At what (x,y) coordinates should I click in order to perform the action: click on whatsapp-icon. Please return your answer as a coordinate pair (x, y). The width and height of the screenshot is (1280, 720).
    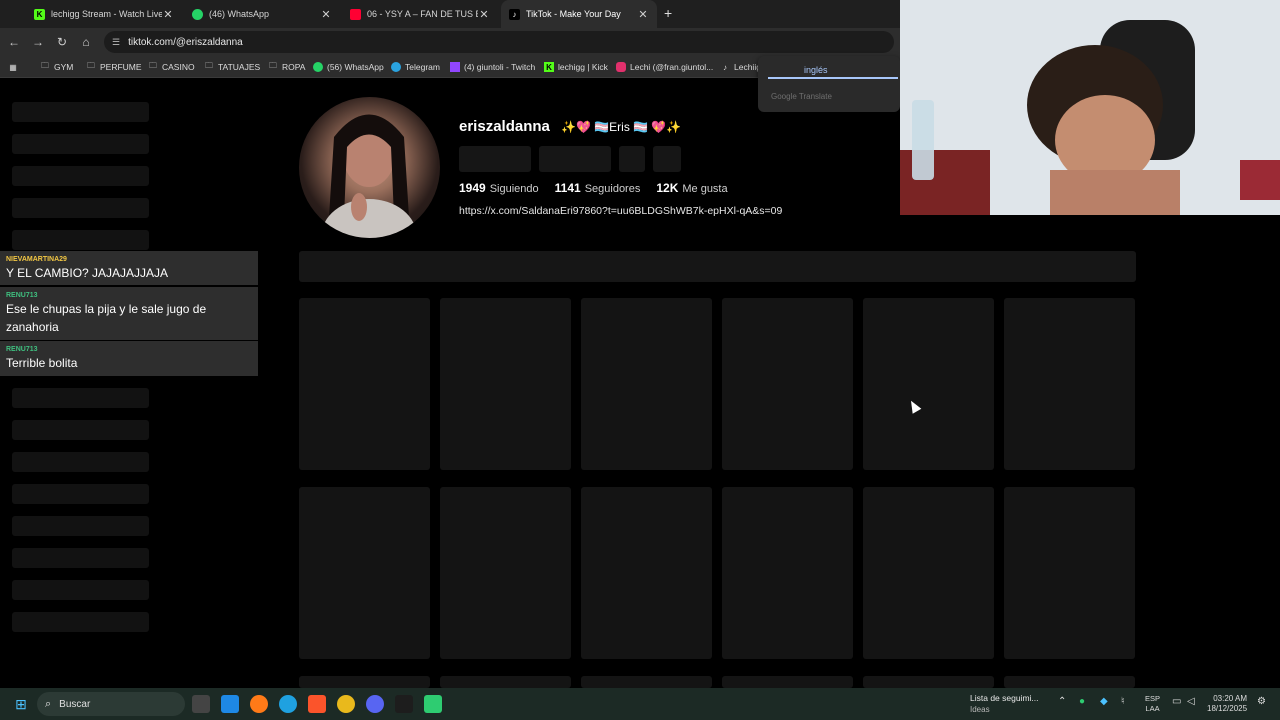
    Looking at the image, I should click on (318, 67).